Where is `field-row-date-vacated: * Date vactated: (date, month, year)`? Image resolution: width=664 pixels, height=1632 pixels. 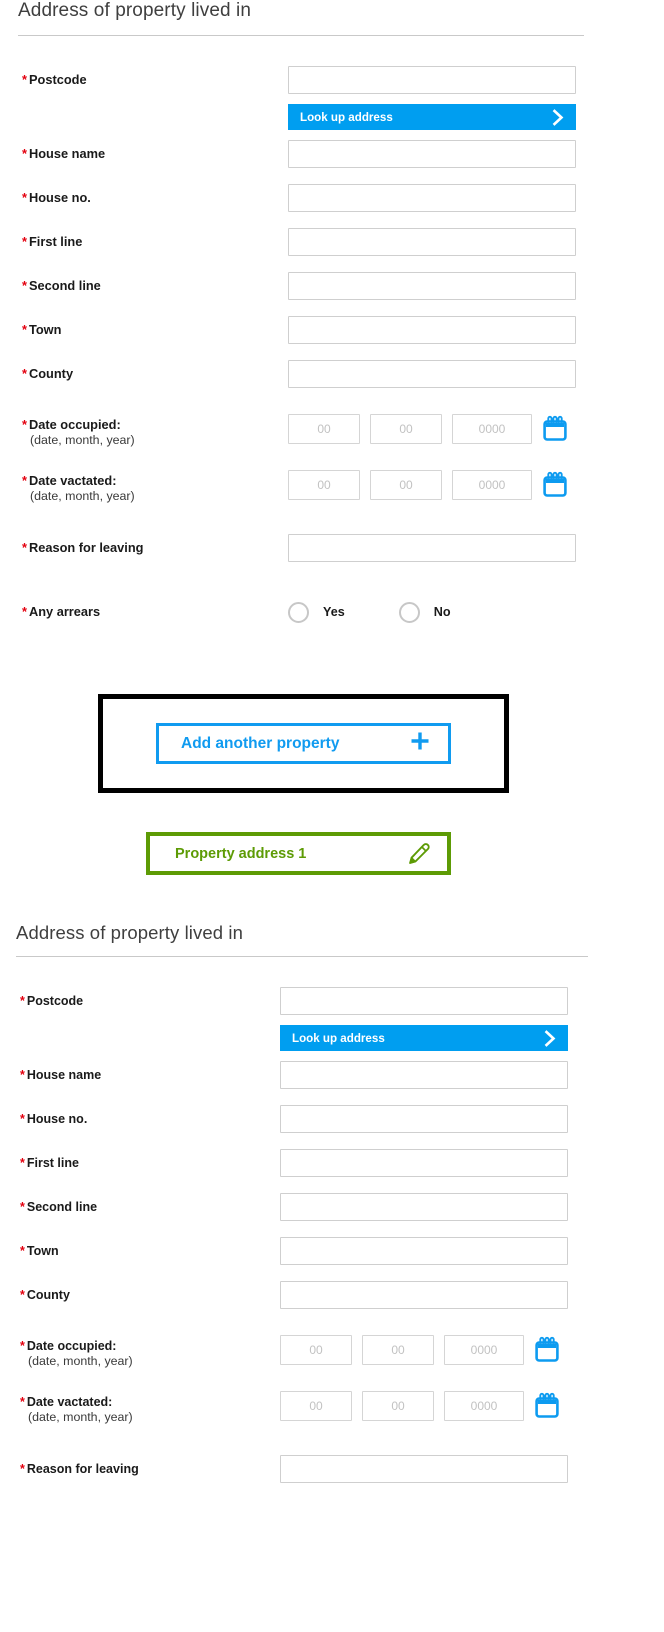 field-row-date-vacated: * Date vactated: (date, month, year) is located at coordinates (332, 492).